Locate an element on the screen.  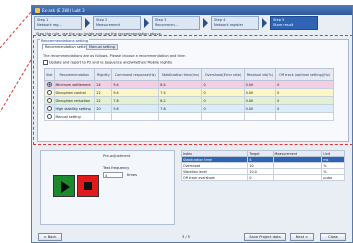
page-indicator: 3 / 5 is located at coordinates (186, 237).